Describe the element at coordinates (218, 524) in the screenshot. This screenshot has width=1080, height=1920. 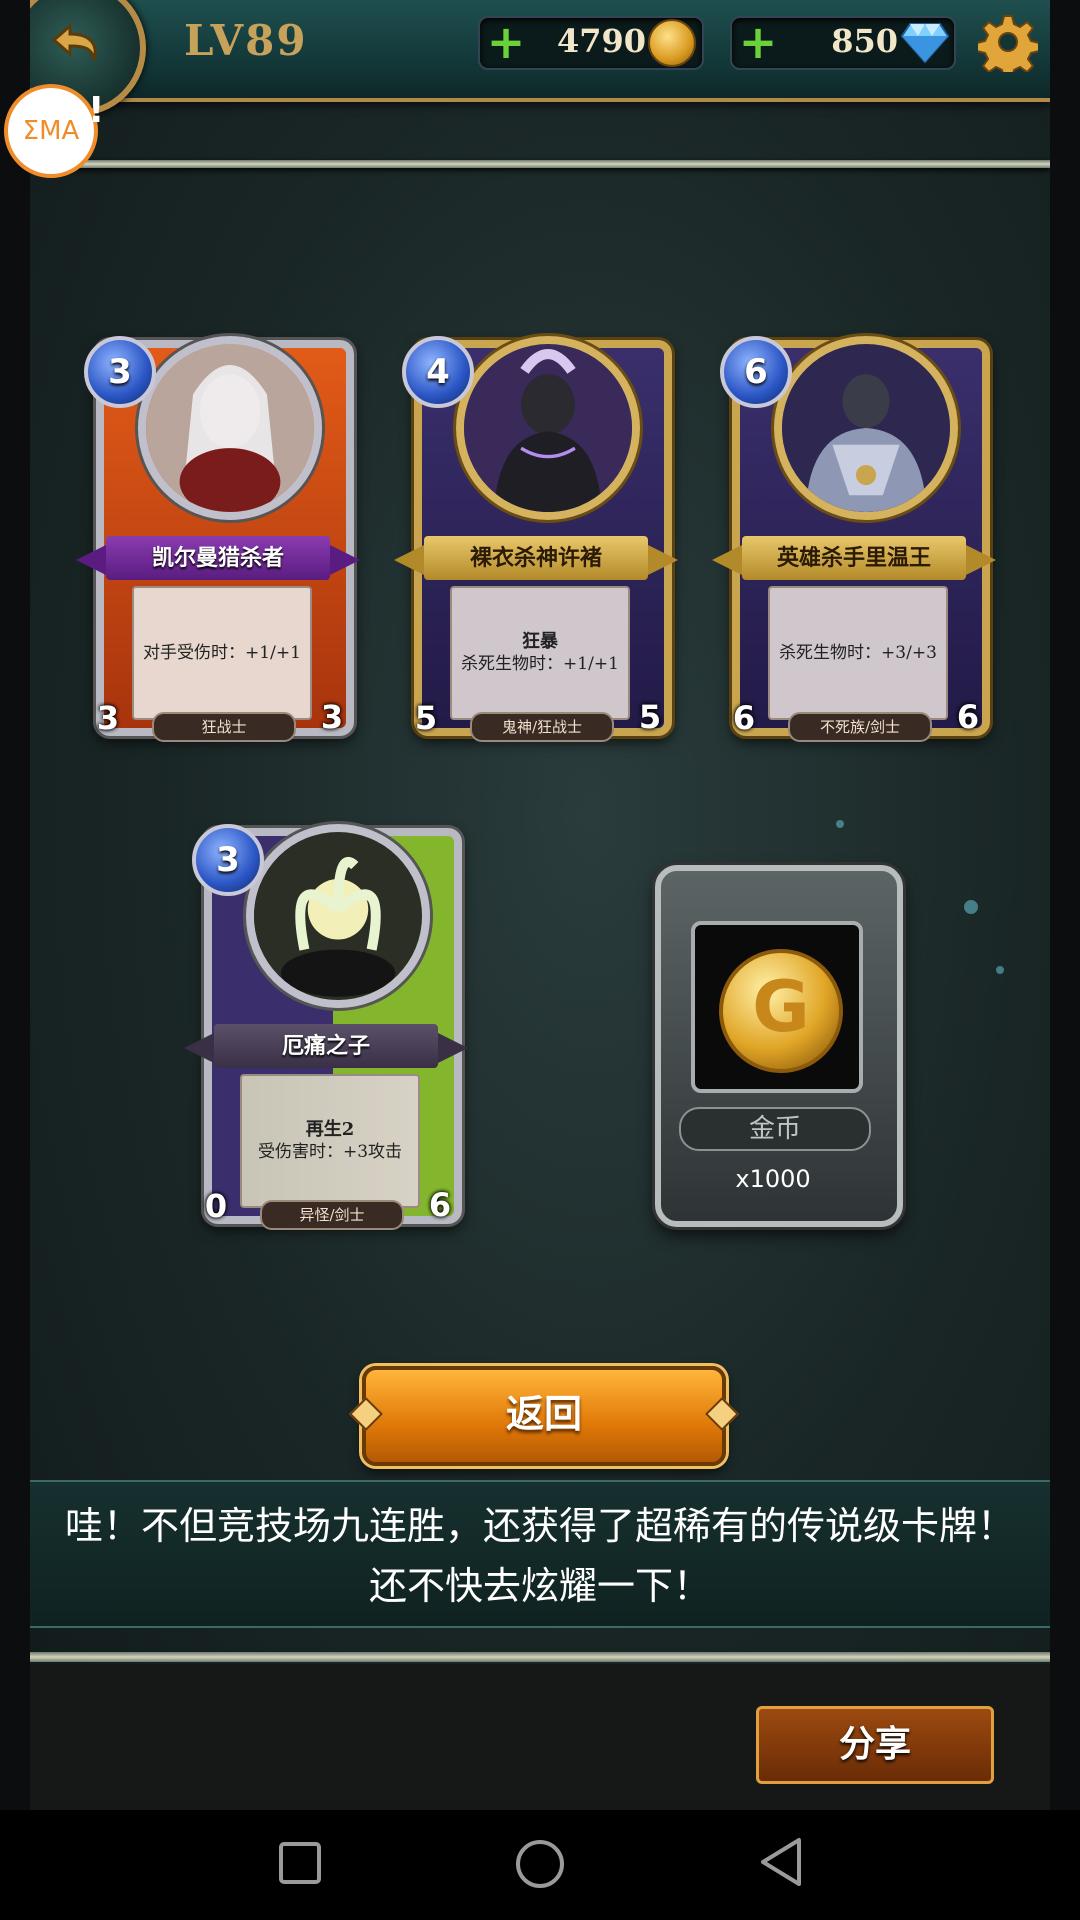
I see `card-kelman-hunter: 3 凯尔曼猎杀者 对手受伤时：+1/+1 3 3 狂战士` at that location.